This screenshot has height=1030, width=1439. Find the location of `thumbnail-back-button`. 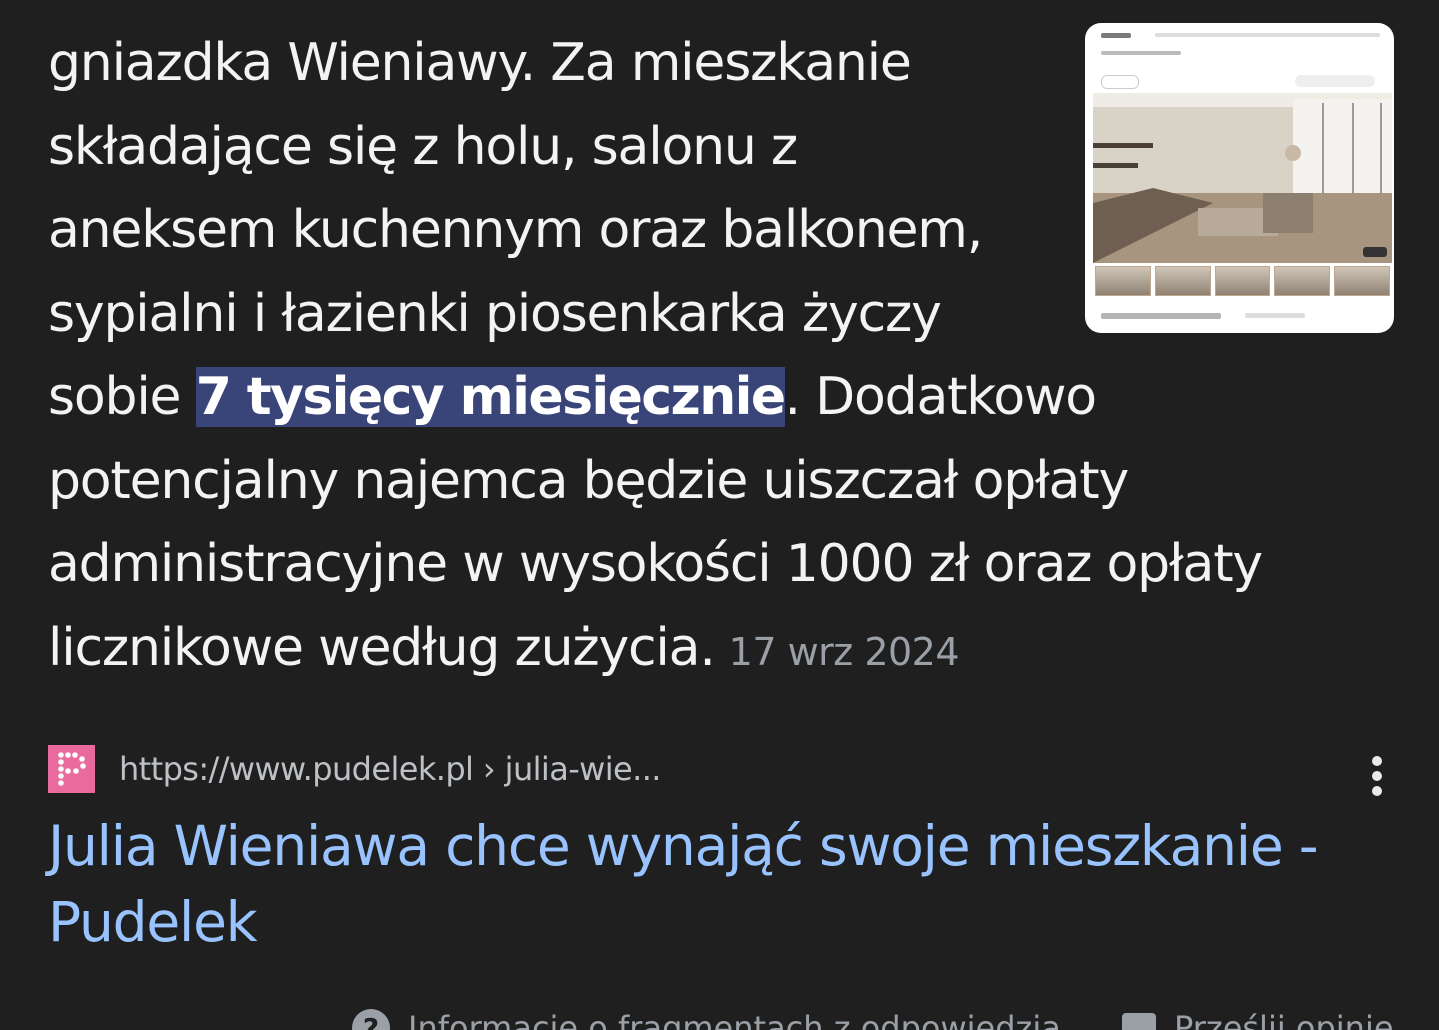

thumbnail-back-button is located at coordinates (1120, 82).